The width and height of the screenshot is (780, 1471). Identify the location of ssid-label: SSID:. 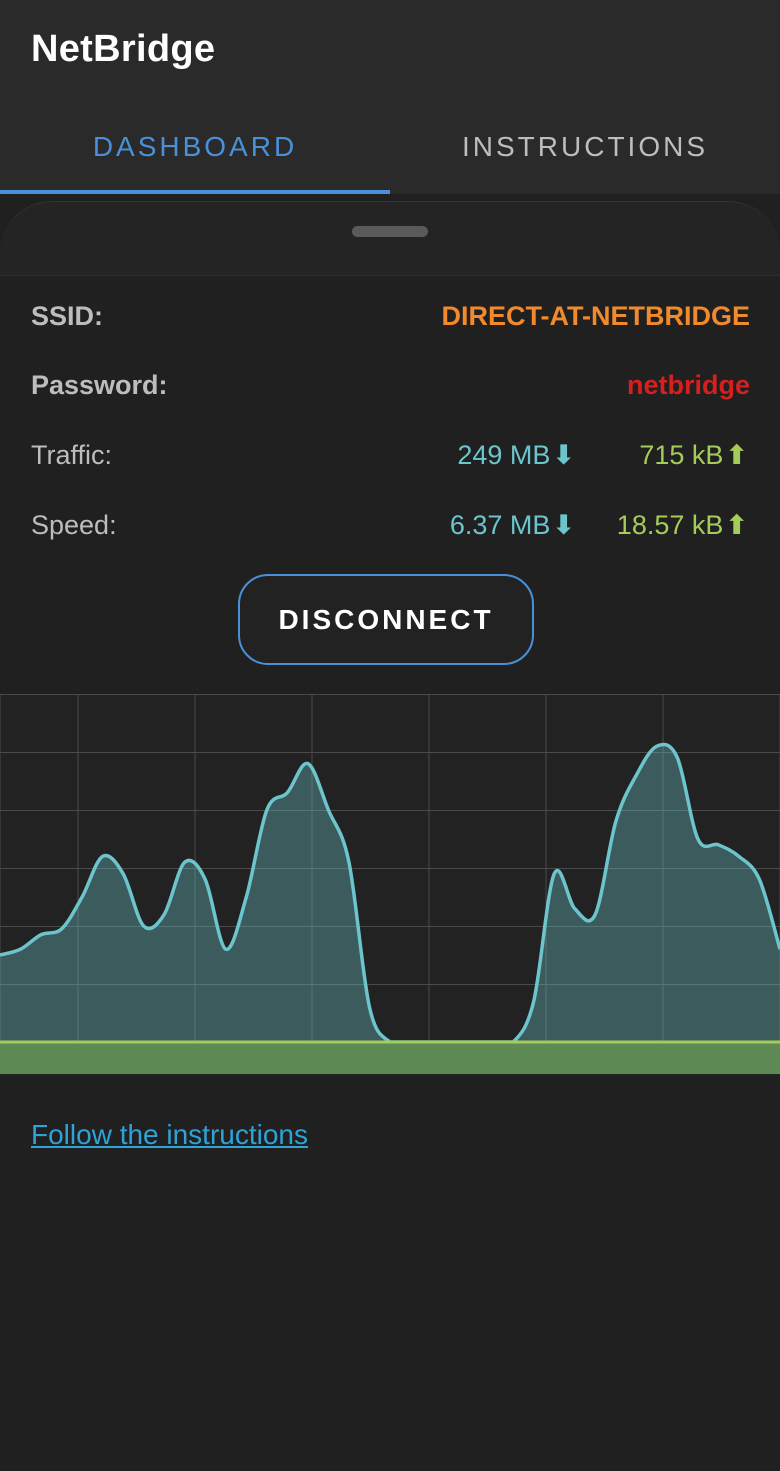
(67, 316).